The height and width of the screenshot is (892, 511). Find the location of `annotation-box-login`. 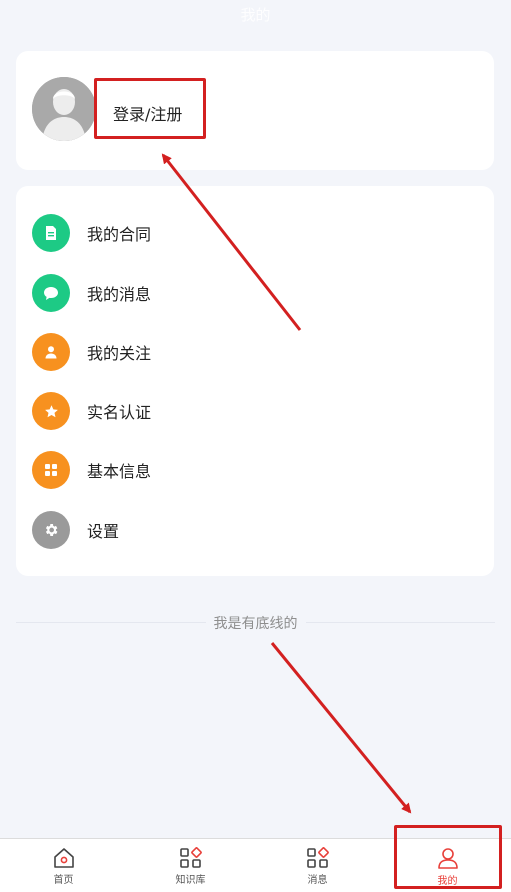

annotation-box-login is located at coordinates (150, 108).